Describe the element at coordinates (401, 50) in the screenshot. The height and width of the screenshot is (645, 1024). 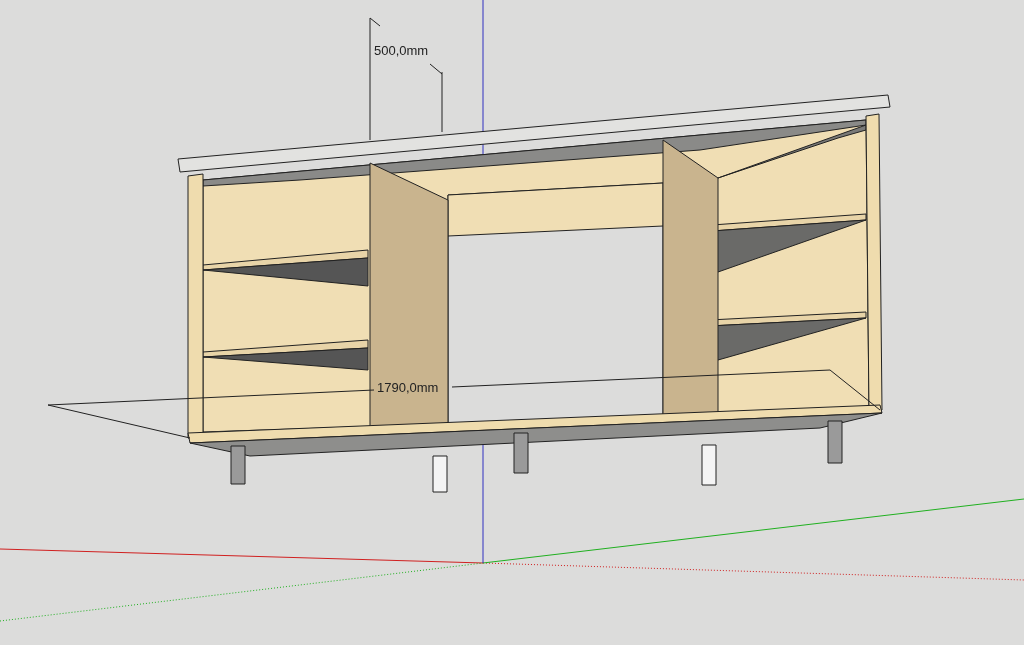
I see `dimension-label: 500,0mm` at that location.